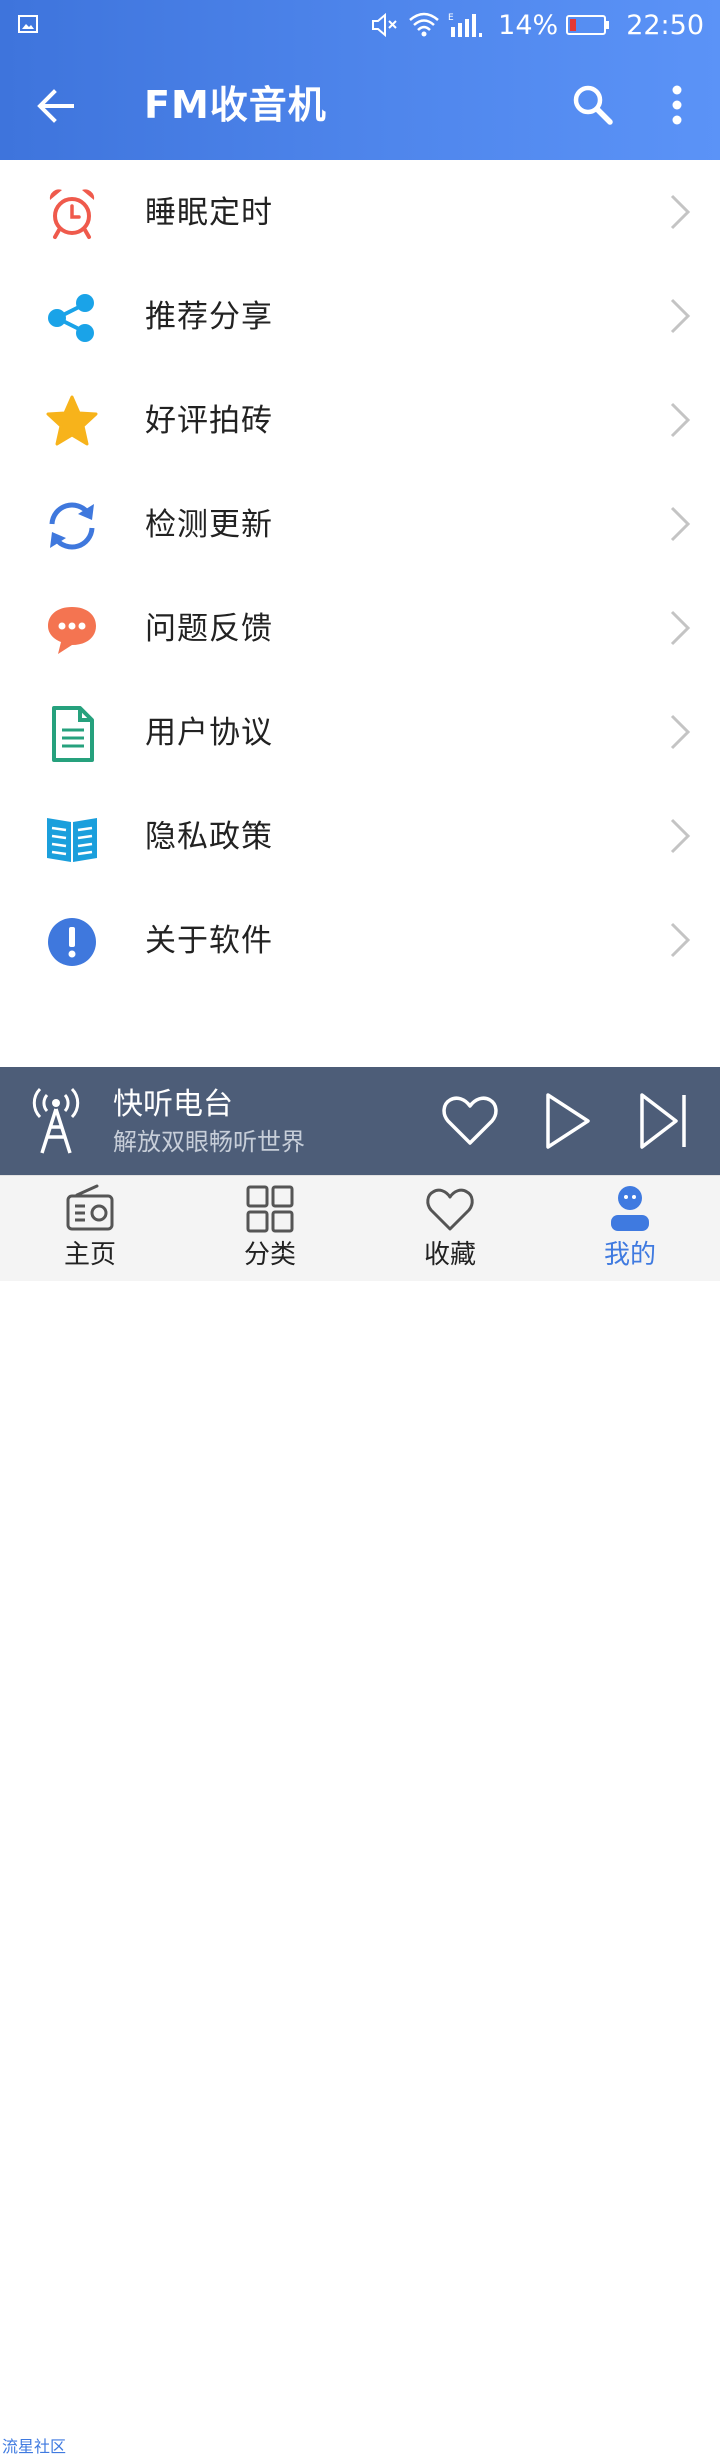  I want to click on star-icon, so click(72, 420).